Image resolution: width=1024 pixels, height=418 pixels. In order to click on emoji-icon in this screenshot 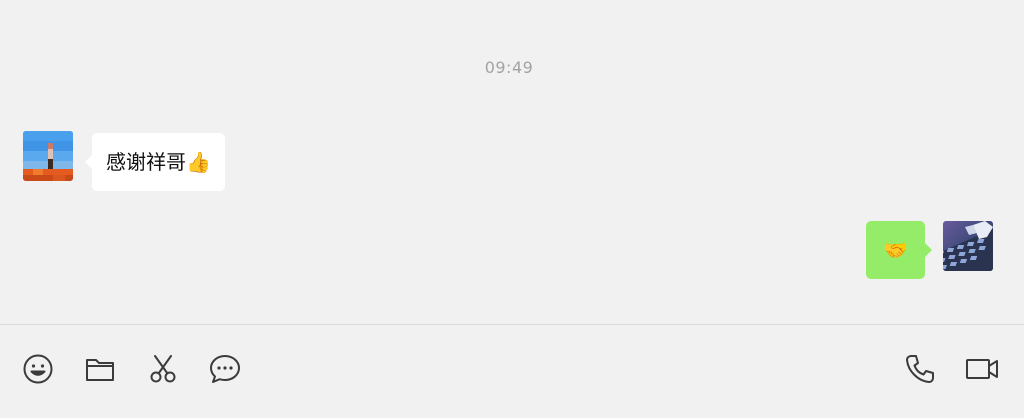, I will do `click(38, 369)`.